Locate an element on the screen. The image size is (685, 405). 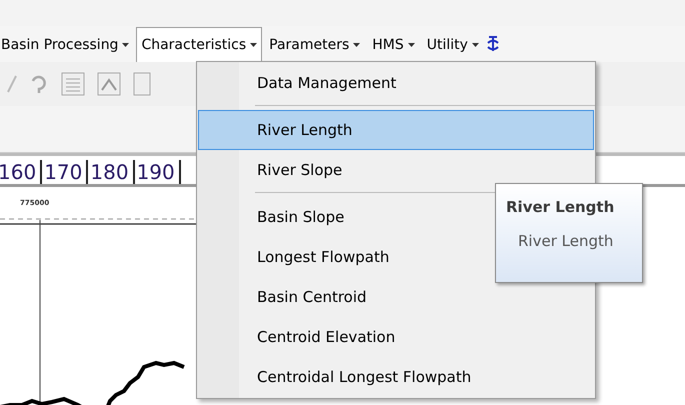
menu-item: HMS is located at coordinates (393, 44).